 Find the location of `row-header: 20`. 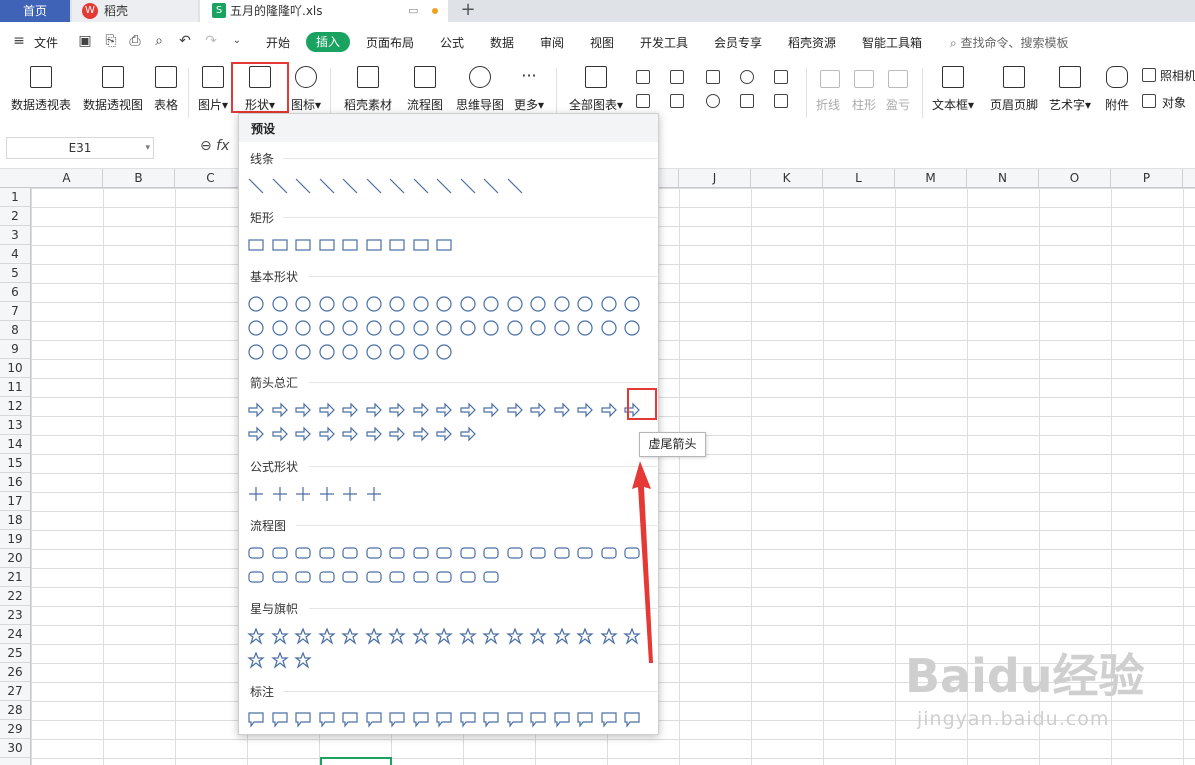

row-header: 20 is located at coordinates (15, 558).